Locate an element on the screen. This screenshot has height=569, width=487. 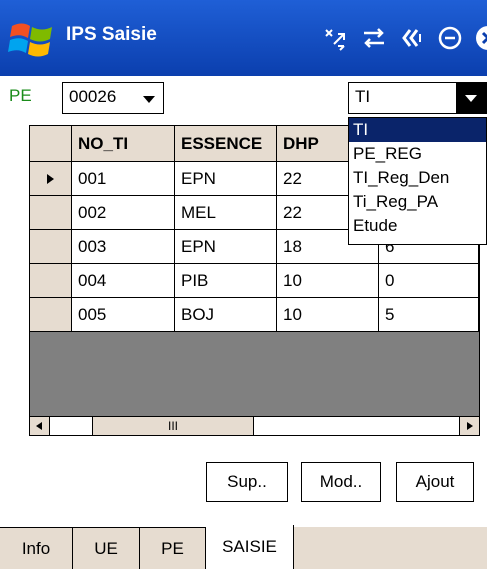
table-cell: 001 is located at coordinates (123, 179).